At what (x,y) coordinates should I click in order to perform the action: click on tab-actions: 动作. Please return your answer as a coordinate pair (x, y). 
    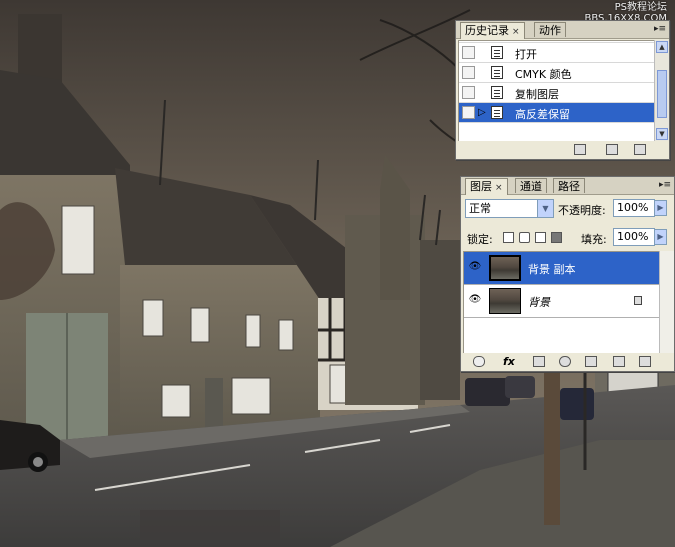
    Looking at the image, I should click on (550, 29).